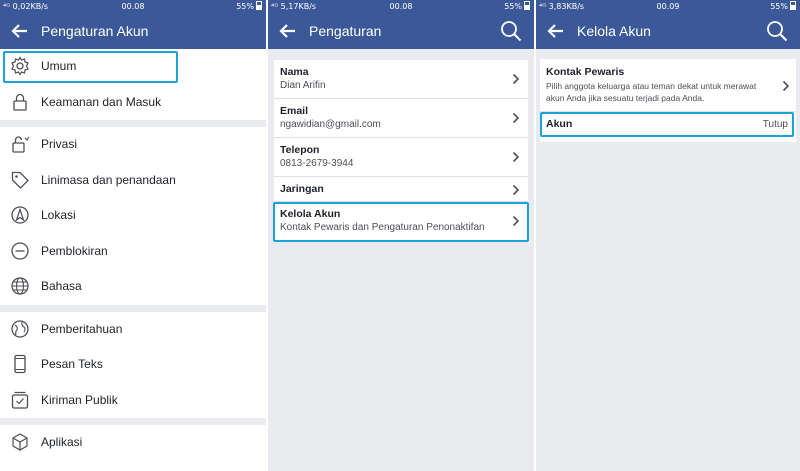 The width and height of the screenshot is (800, 471). Describe the element at coordinates (585, 72) in the screenshot. I see `row-title: Kontak Pewaris` at that location.